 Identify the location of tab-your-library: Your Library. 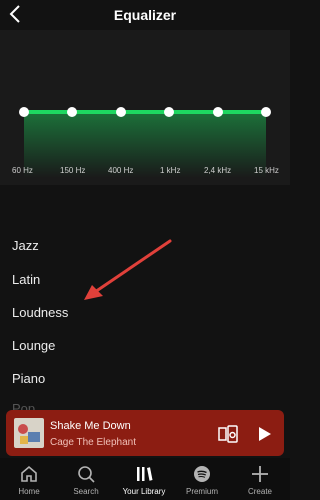
(144, 480).